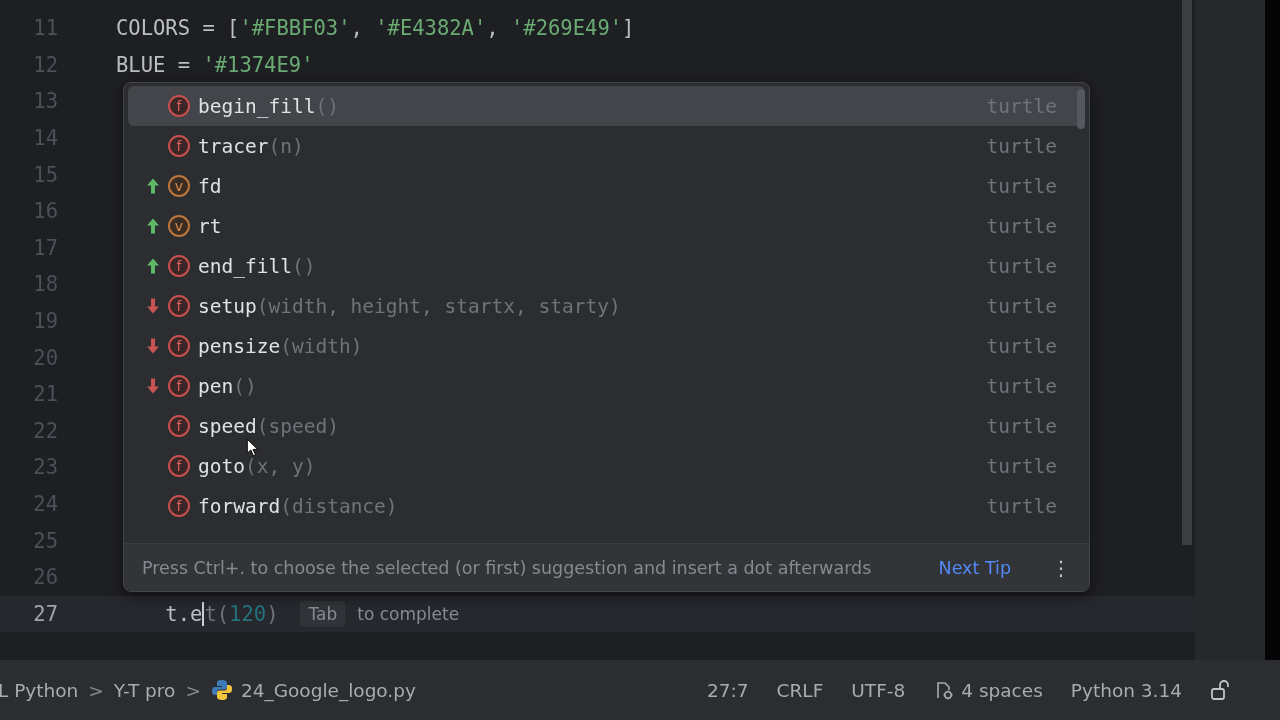  Describe the element at coordinates (241, 613) in the screenshot. I see `inline-suggestion: t(120)` at that location.